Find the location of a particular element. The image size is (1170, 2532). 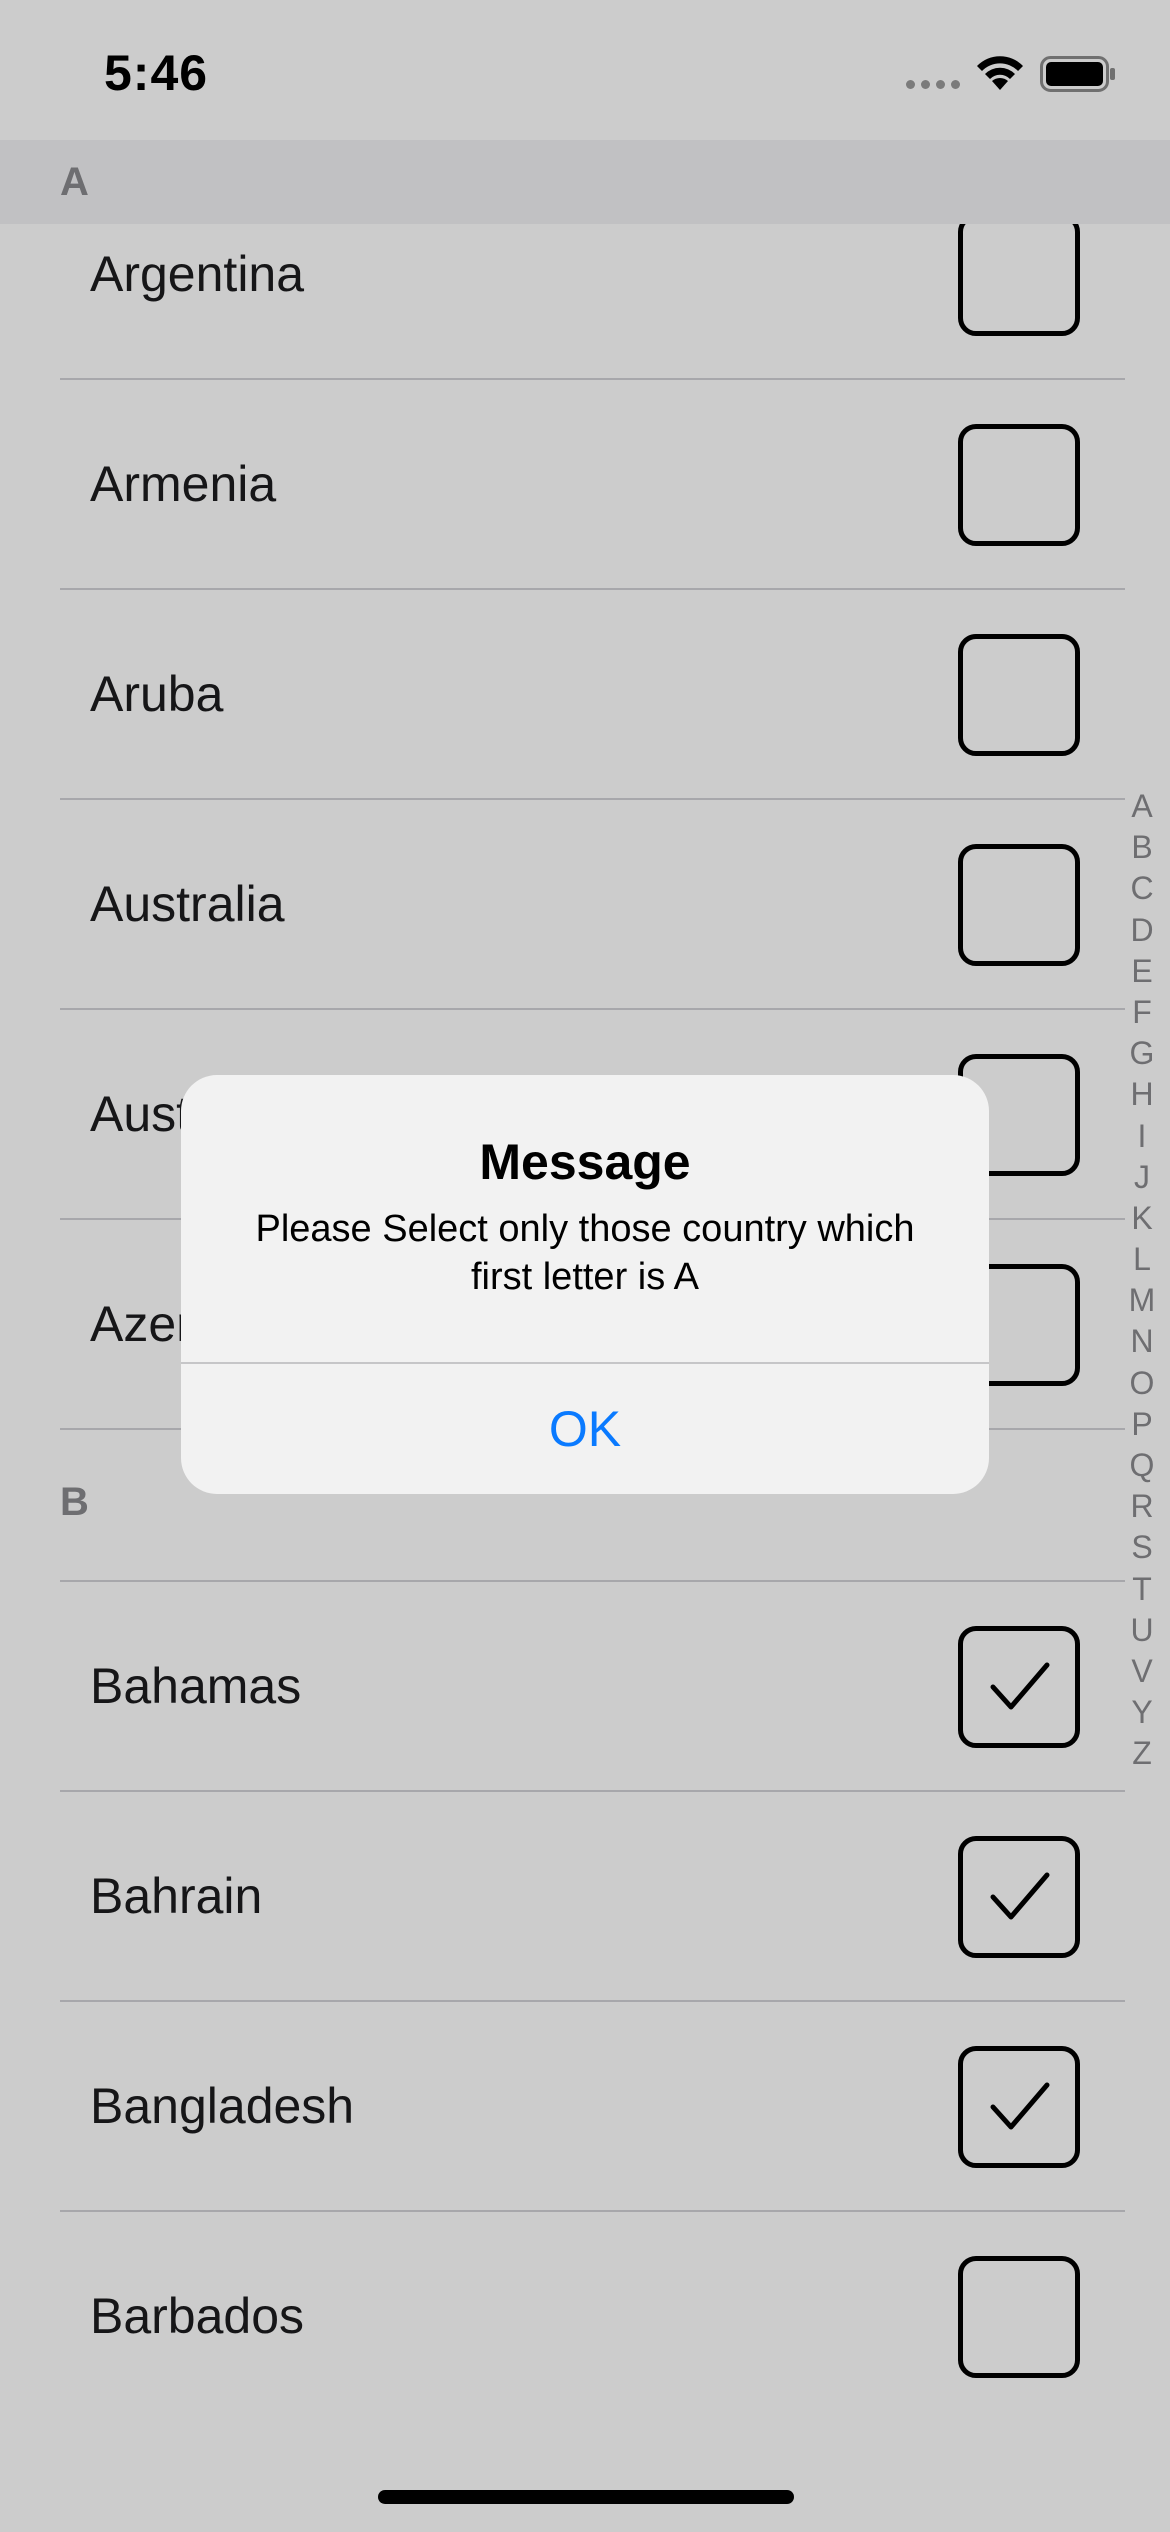

ok-button: OK is located at coordinates (585, 1429).